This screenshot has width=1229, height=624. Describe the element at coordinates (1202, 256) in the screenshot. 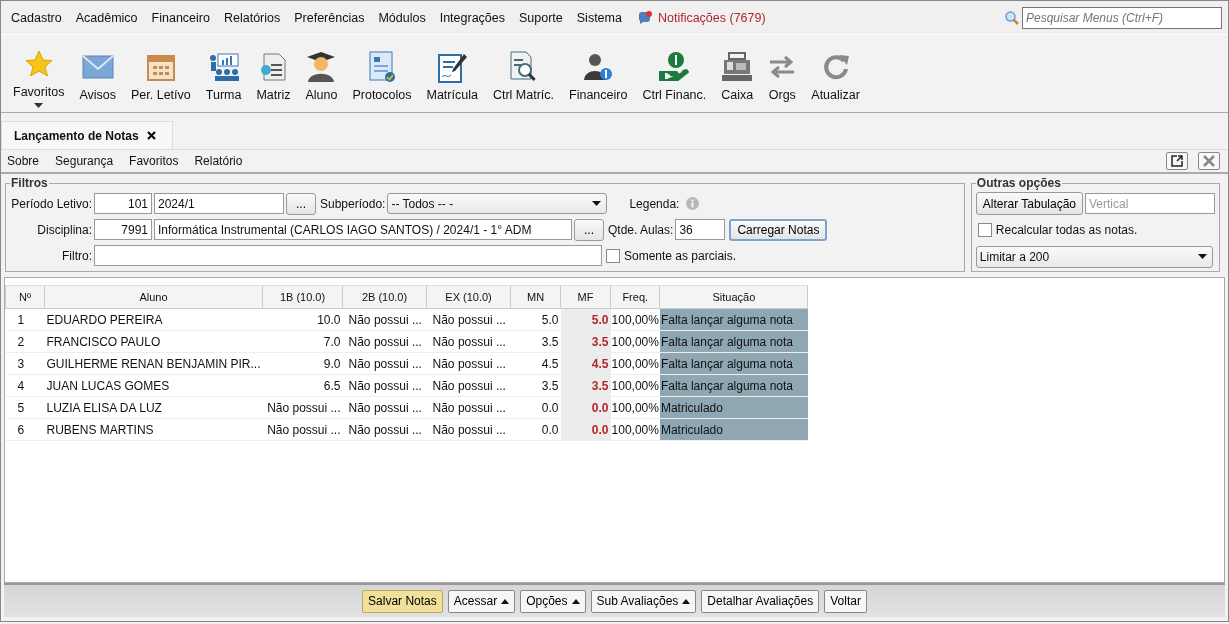

I see `caret-icon` at that location.